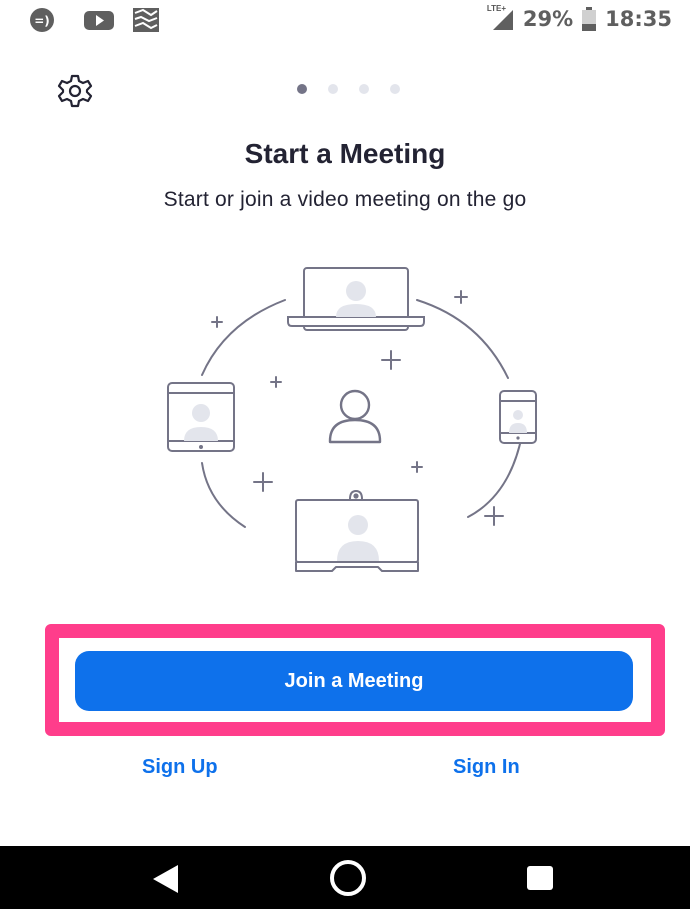  Describe the element at coordinates (75, 91) in the screenshot. I see `gear-icon` at that location.